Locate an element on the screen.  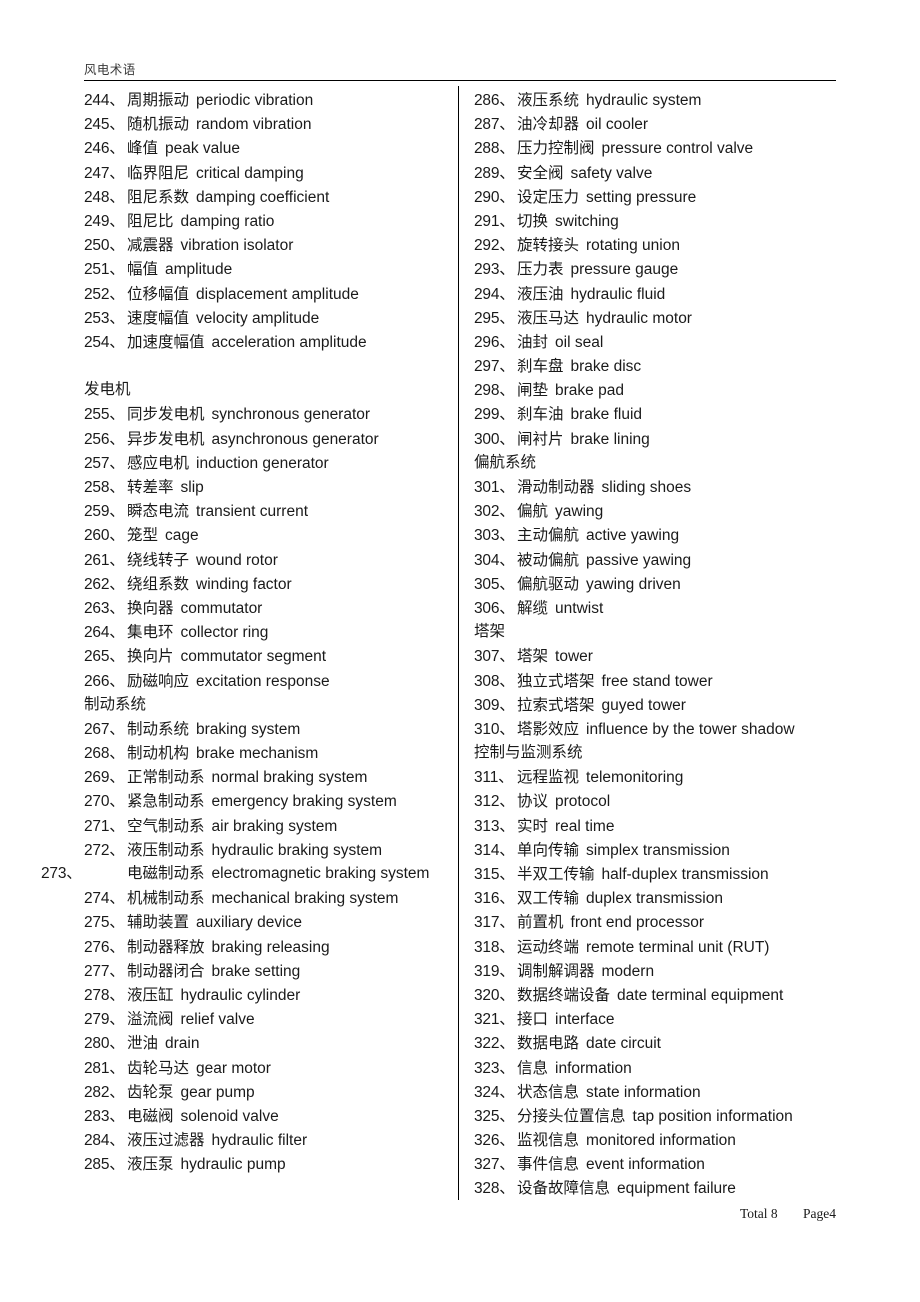
entry-term-en: modern is located at coordinates (628, 971).